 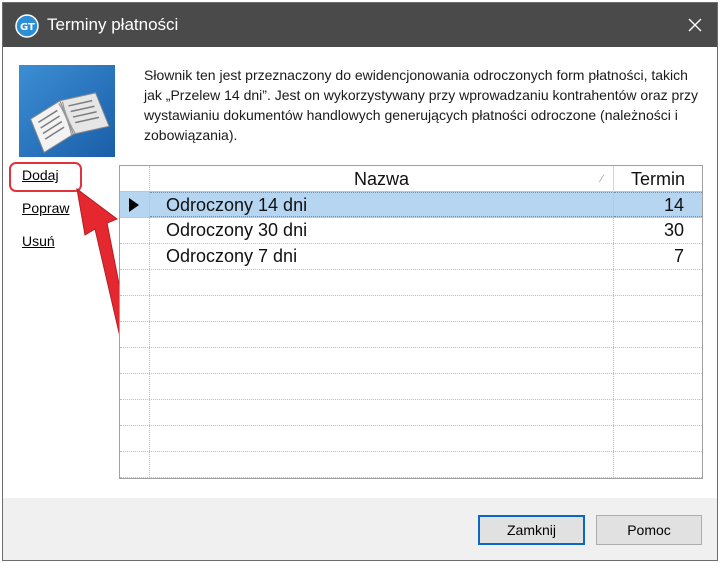 What do you see at coordinates (38, 241) in the screenshot?
I see `delete-link: Usuń` at bounding box center [38, 241].